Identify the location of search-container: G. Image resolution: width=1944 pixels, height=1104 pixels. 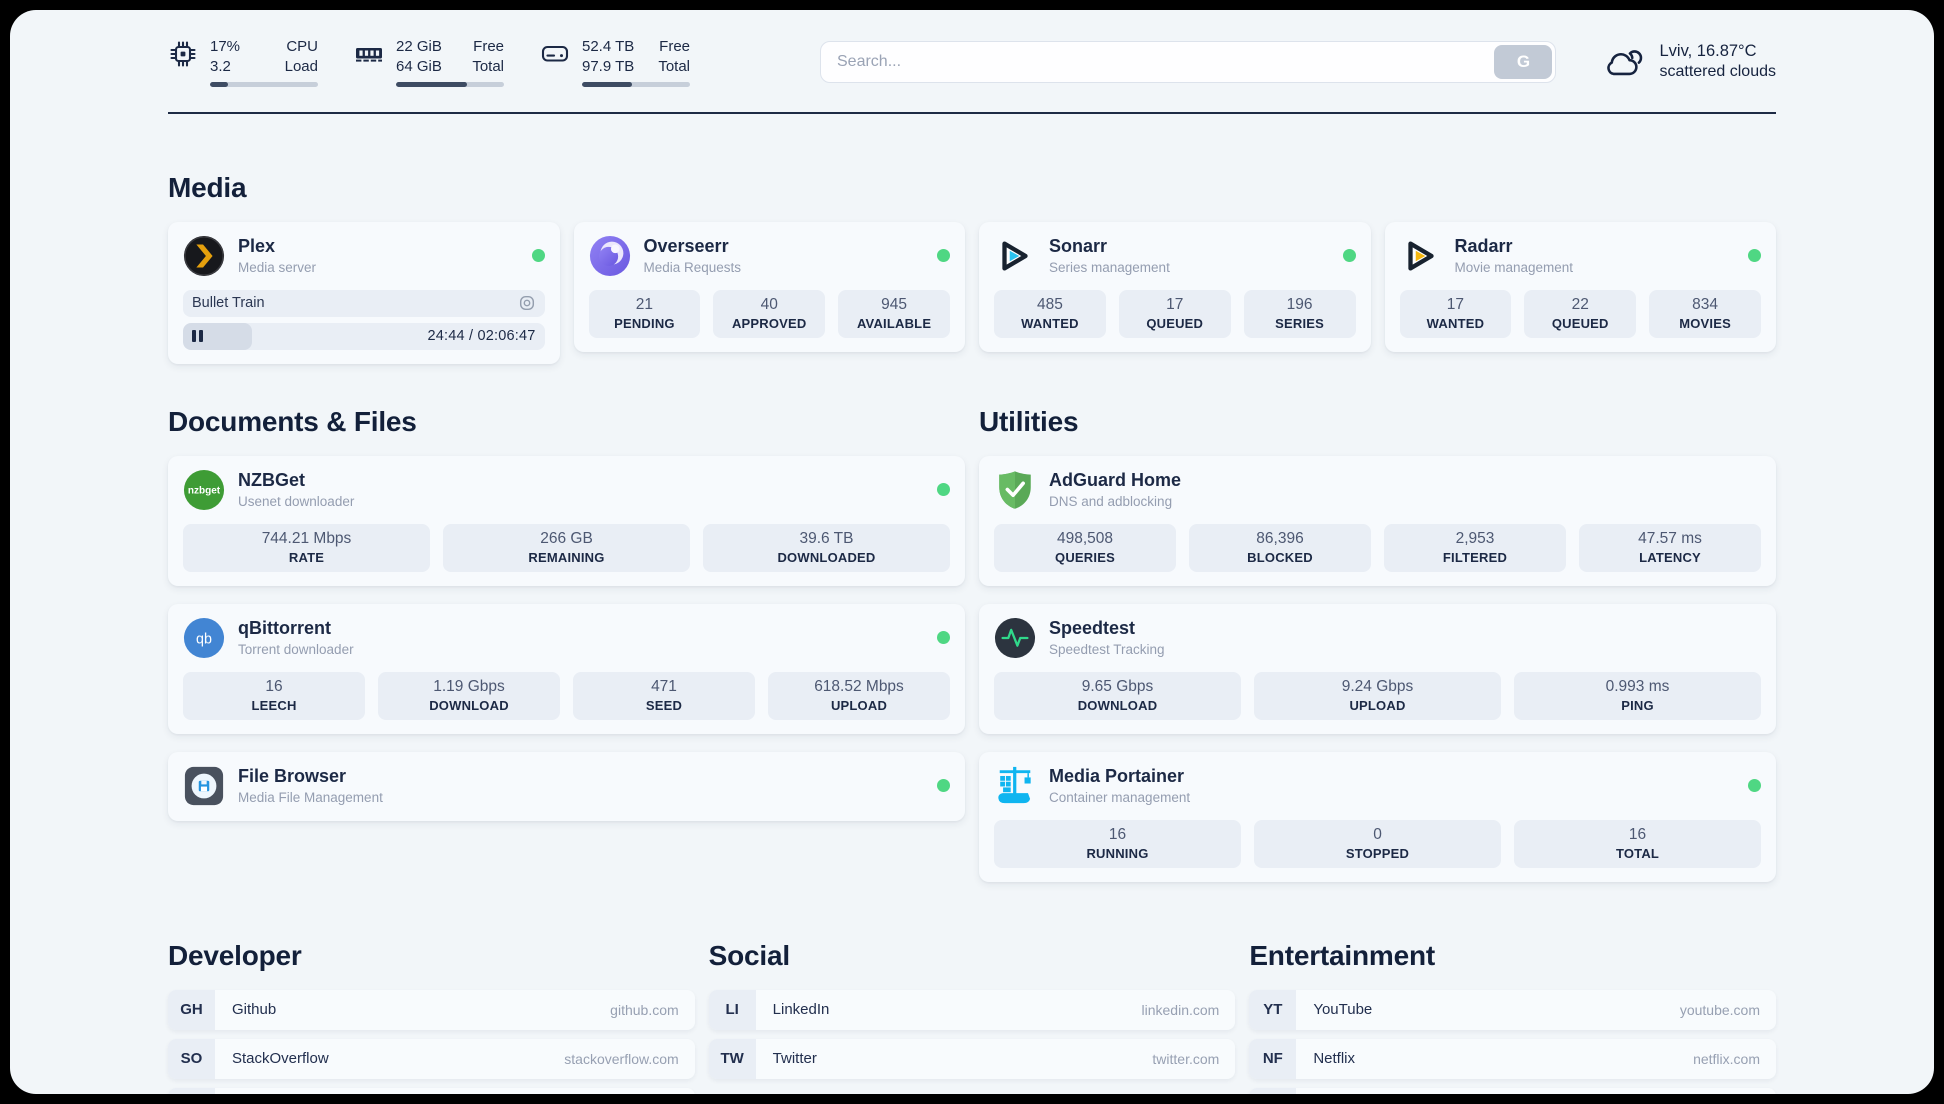
(1188, 61).